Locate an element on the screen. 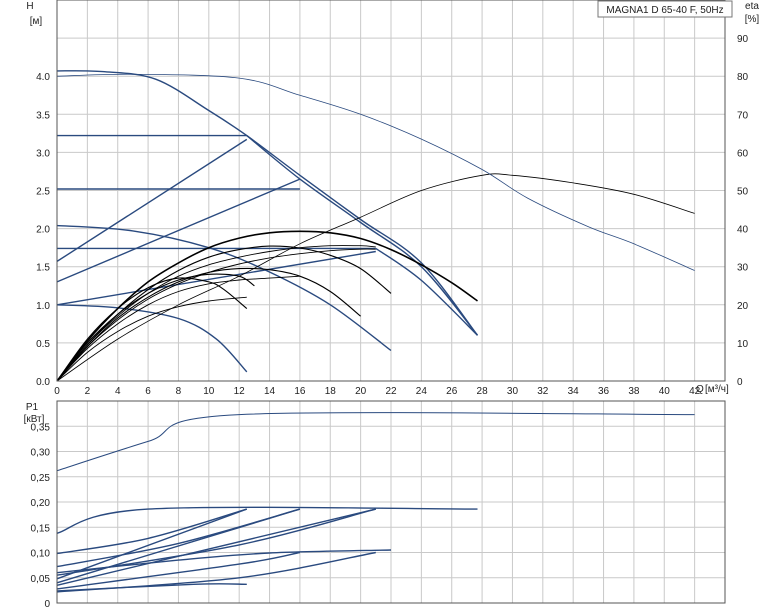 This screenshot has width=774, height=611. x-tick-label: 8 is located at coordinates (179, 391).